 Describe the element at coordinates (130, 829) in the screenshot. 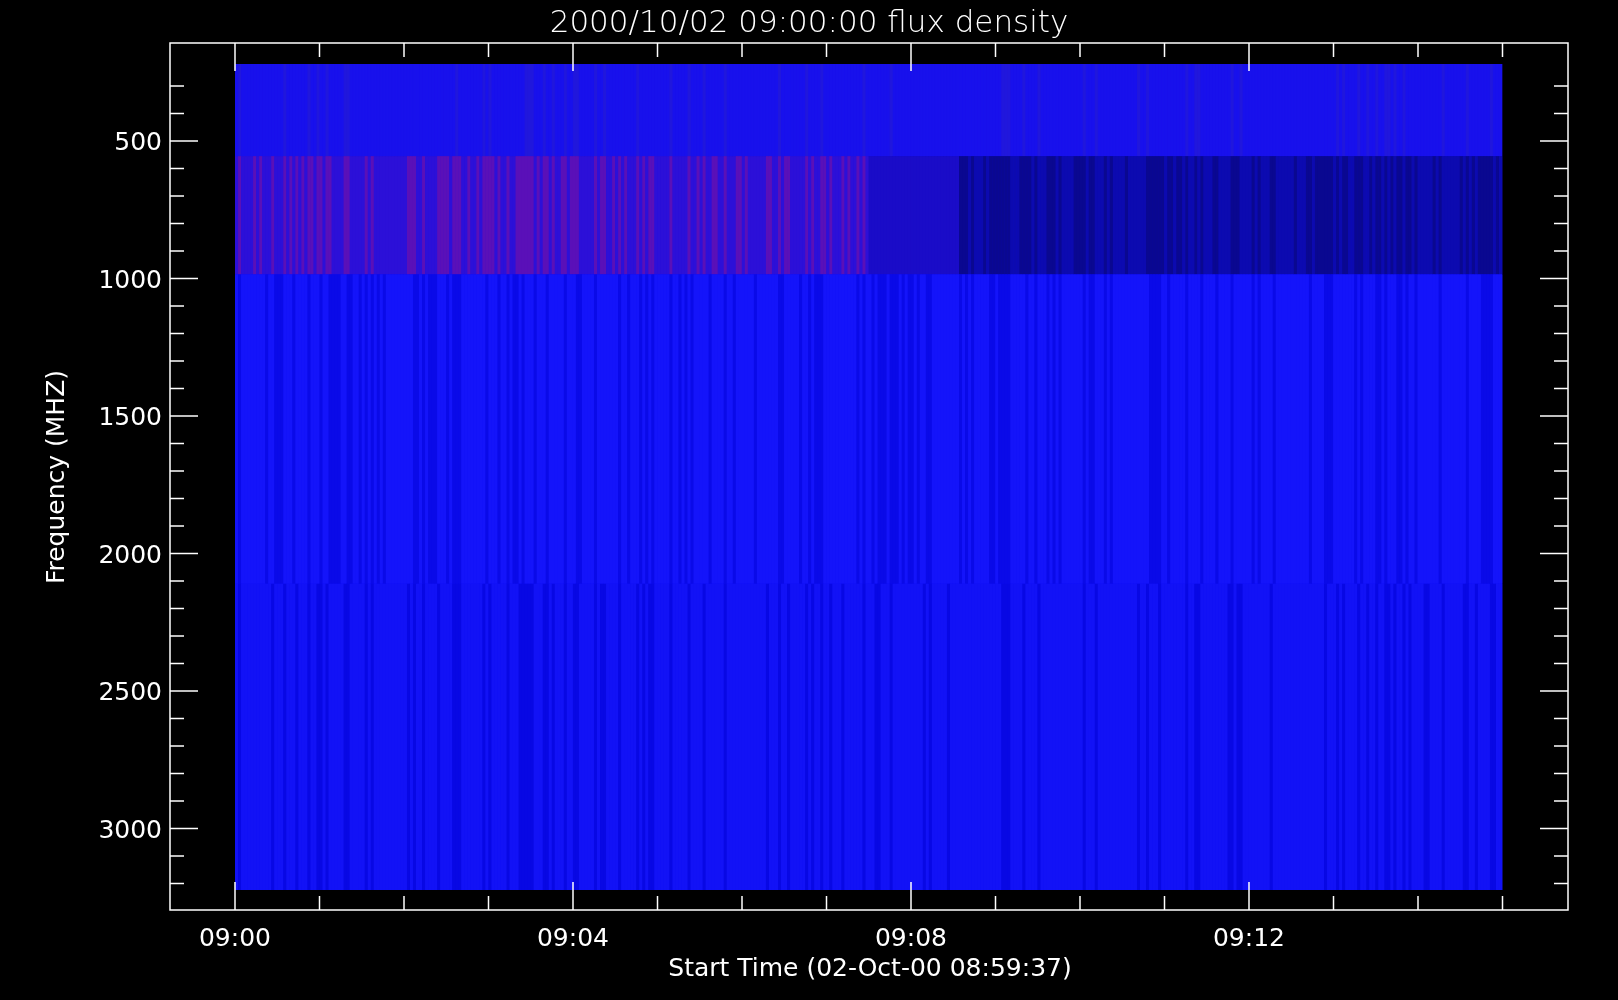

I see `tick-label: 3000` at that location.